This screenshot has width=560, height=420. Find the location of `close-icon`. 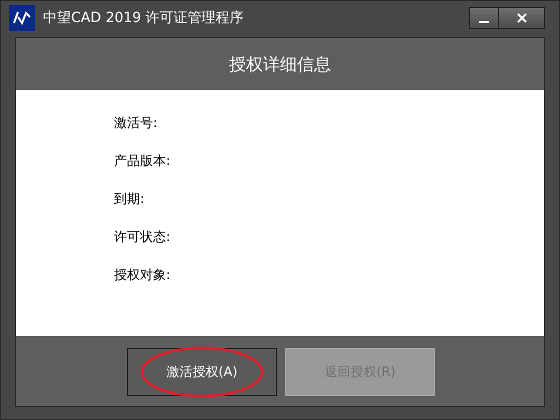

close-icon is located at coordinates (522, 18).